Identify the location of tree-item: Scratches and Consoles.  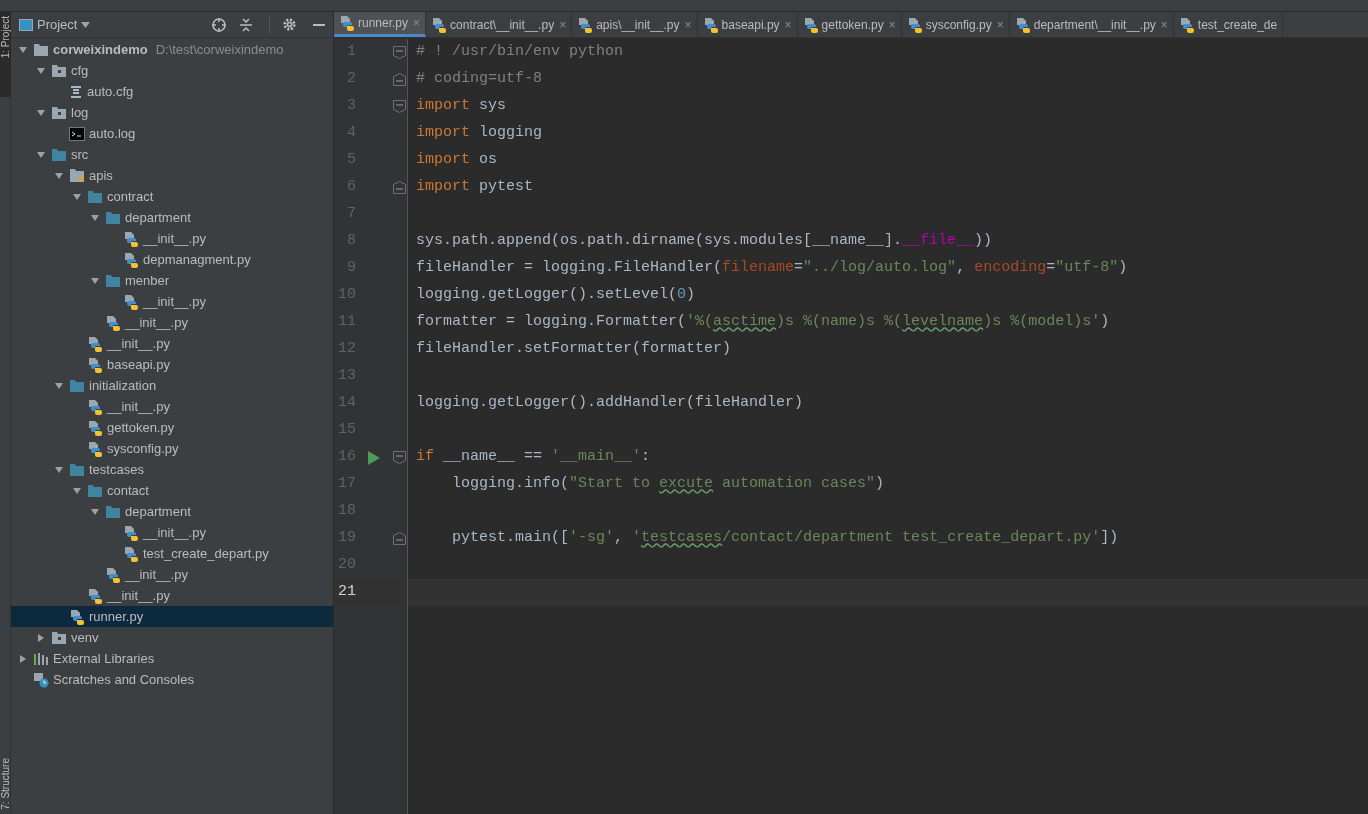
(172, 679).